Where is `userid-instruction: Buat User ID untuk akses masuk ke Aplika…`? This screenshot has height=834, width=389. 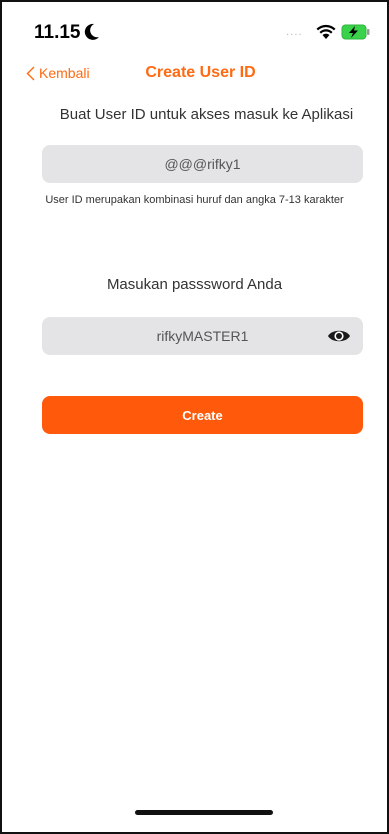 userid-instruction: Buat User ID untuk akses masuk ke Aplika… is located at coordinates (206, 114).